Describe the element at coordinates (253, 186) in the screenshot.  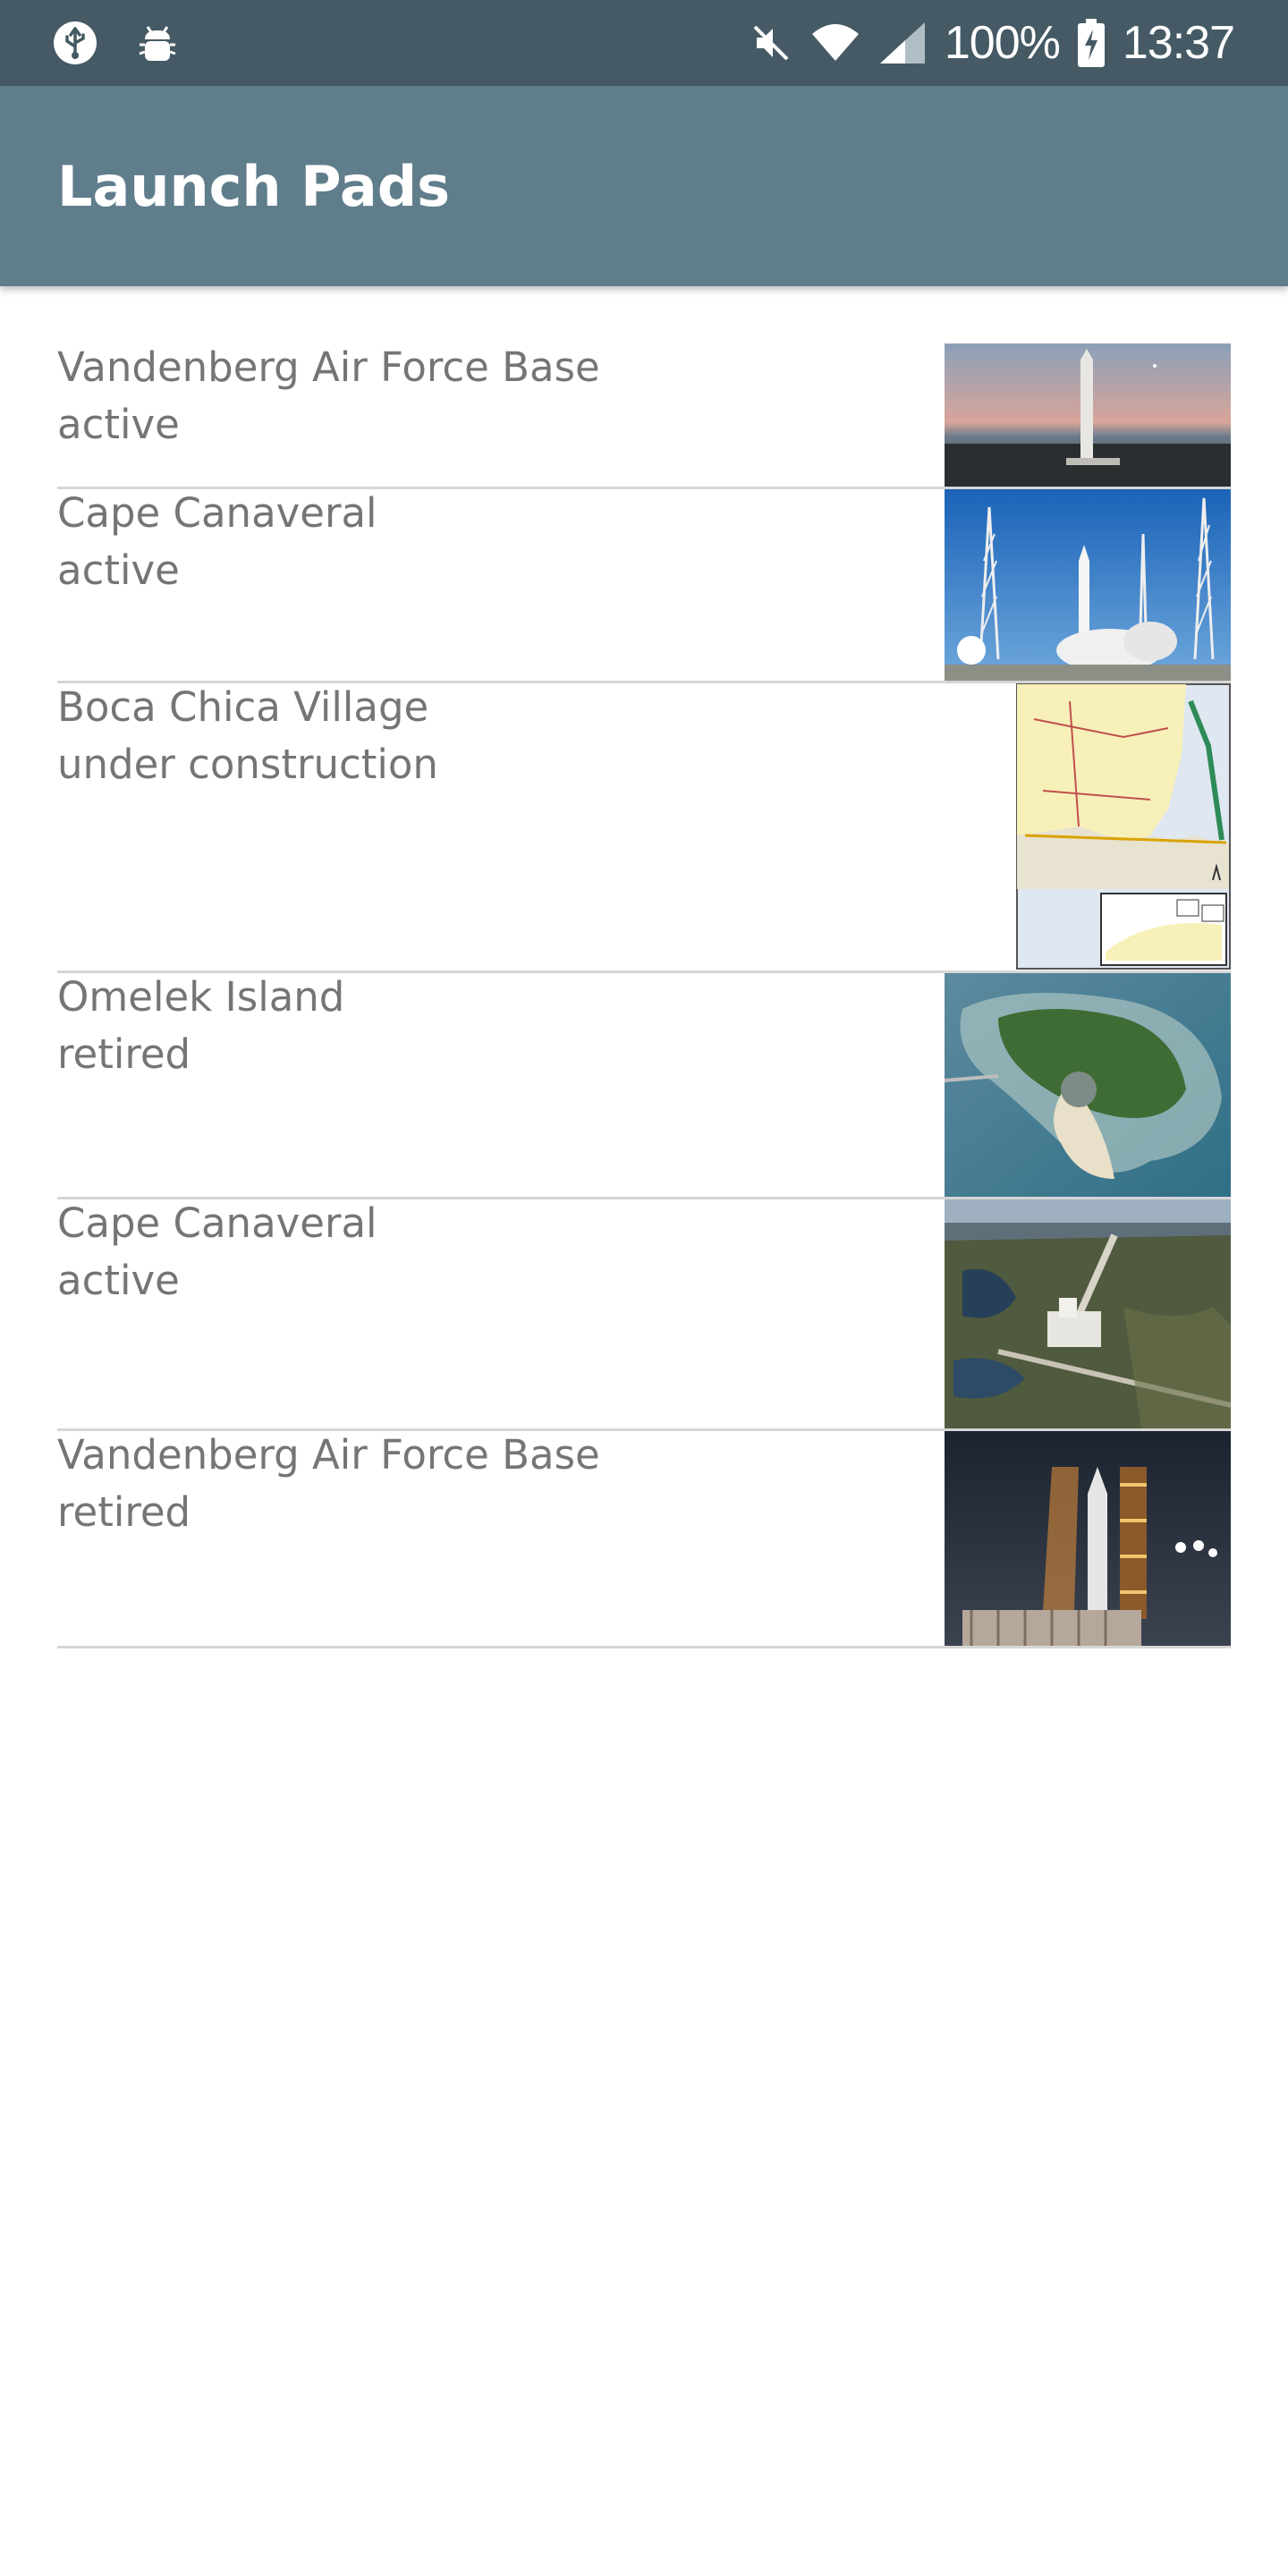
I see `page-title: Launch Pads` at that location.